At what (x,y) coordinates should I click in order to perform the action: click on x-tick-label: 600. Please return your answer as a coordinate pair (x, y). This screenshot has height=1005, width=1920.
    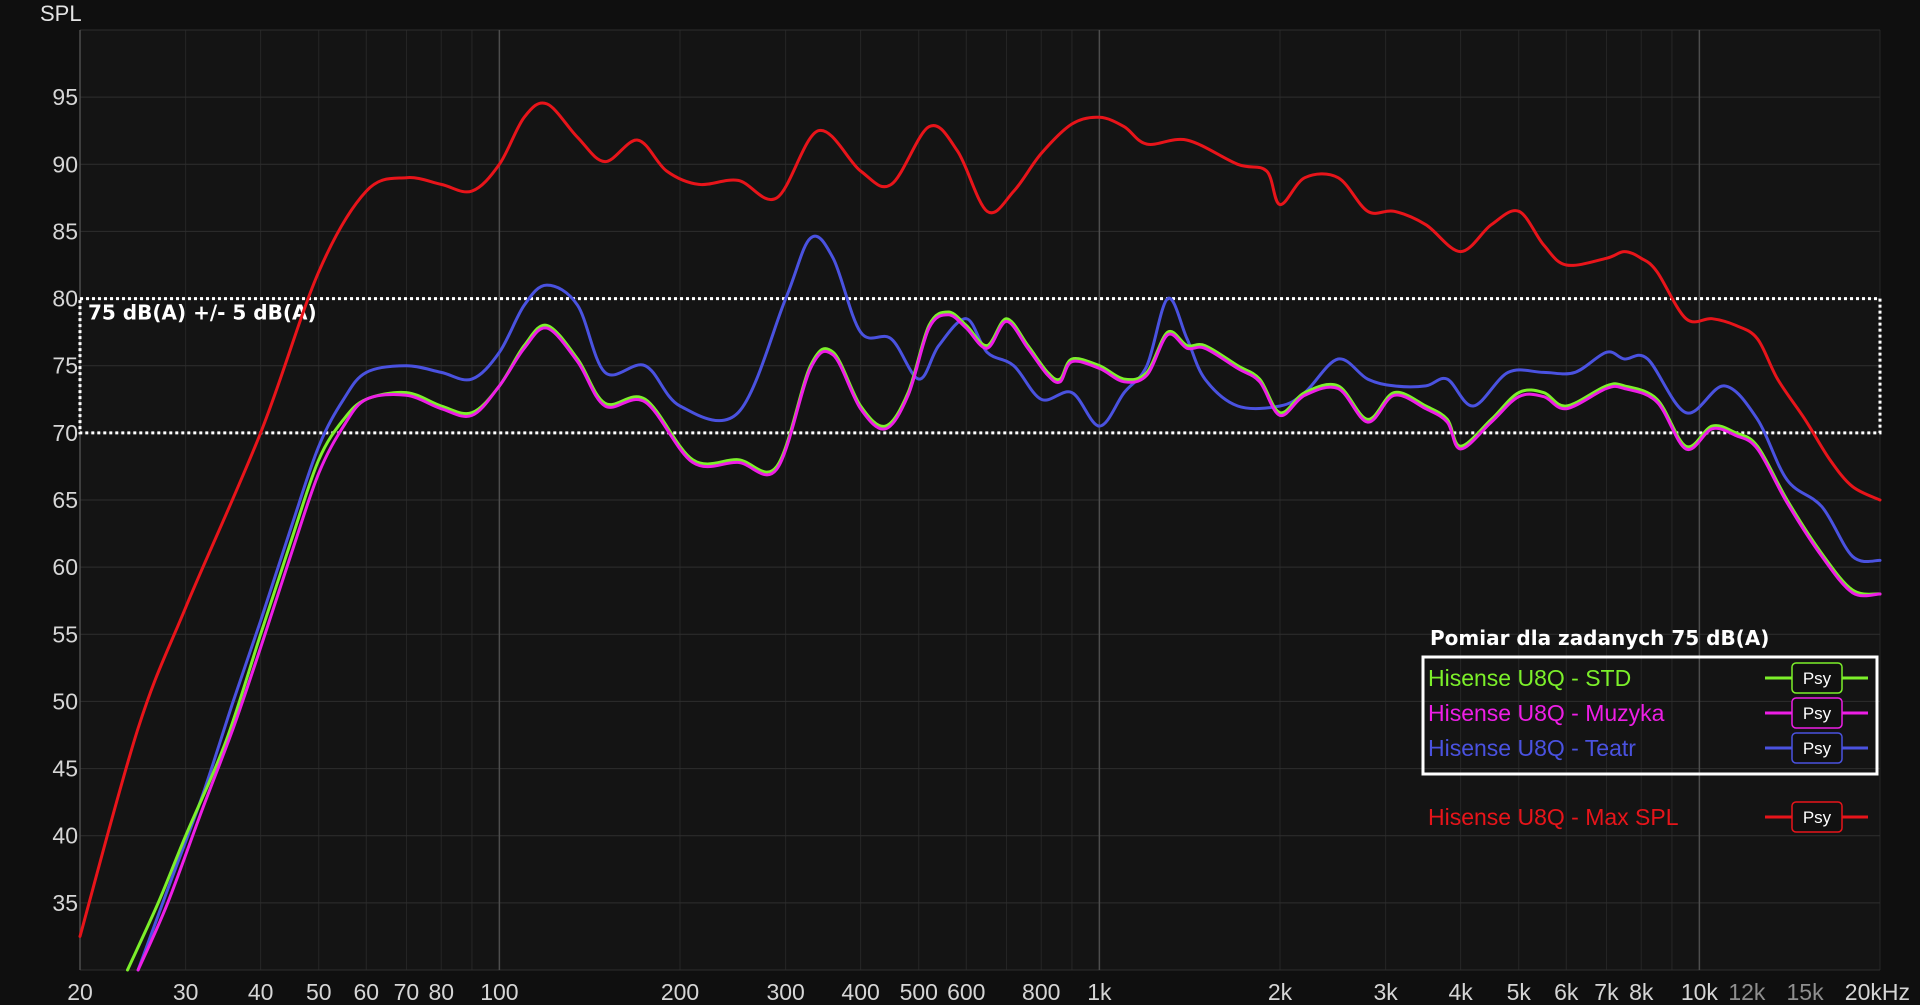
    Looking at the image, I should click on (966, 992).